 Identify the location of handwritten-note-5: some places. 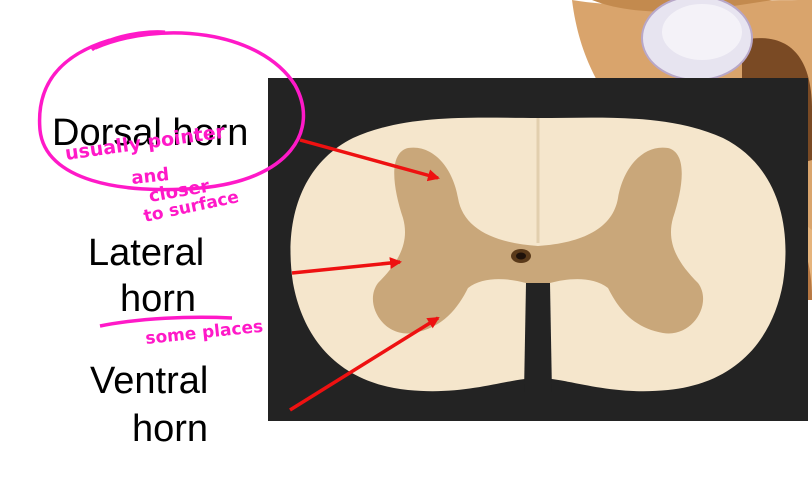
(204, 333).